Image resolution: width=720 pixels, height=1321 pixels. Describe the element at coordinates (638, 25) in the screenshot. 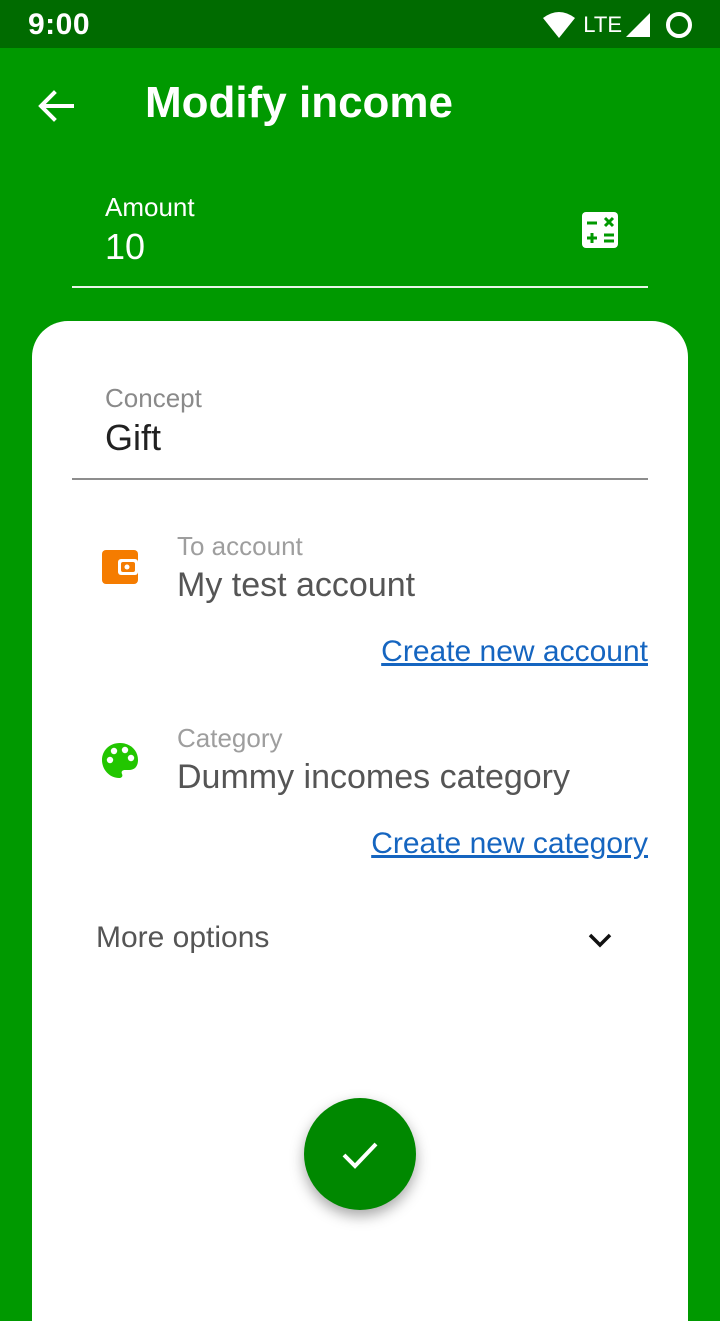

I see `signal-icon` at that location.